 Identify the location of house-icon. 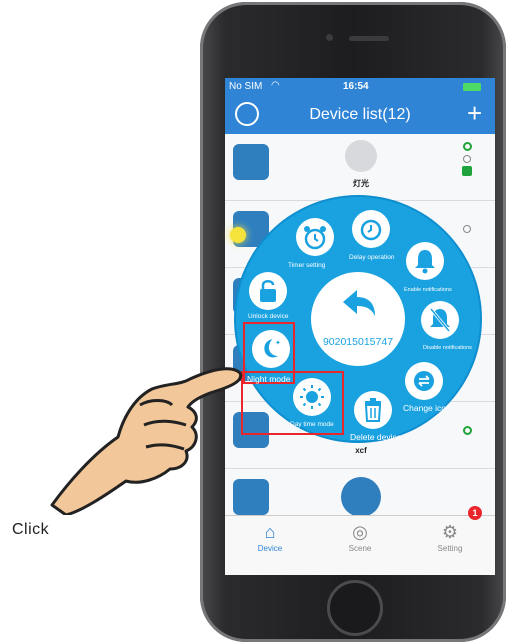
(361, 497).